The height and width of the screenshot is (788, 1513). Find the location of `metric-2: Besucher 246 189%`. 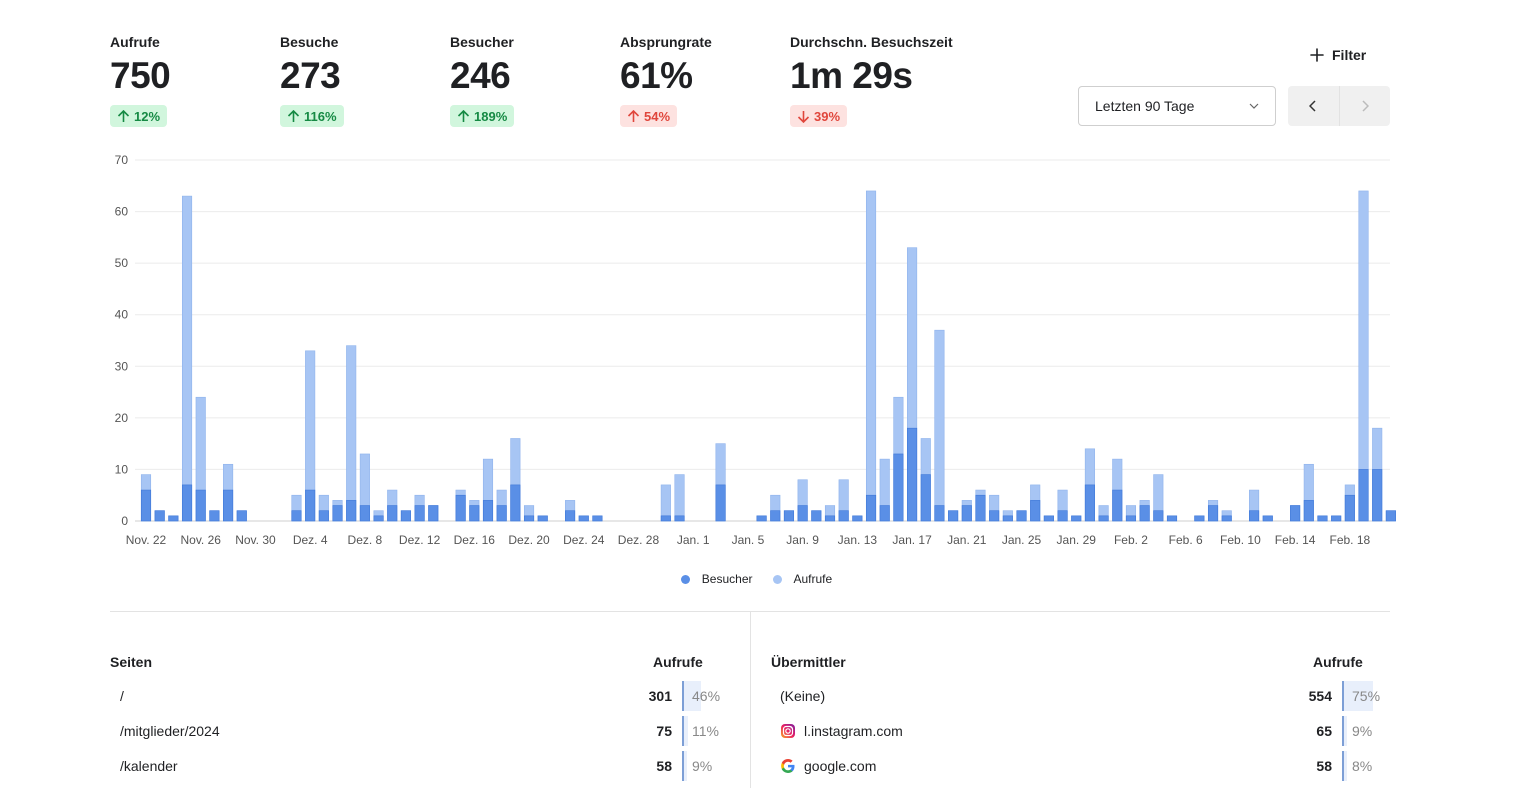

metric-2: Besucher 246 189% is located at coordinates (482, 81).